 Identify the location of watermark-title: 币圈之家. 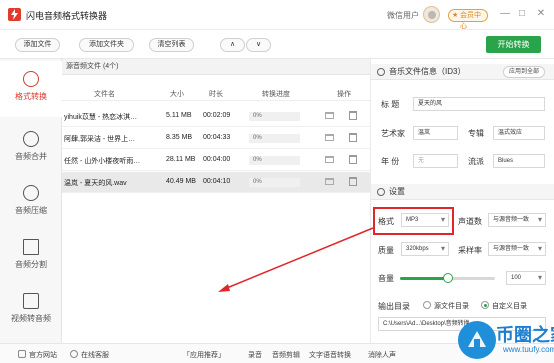
(525, 335).